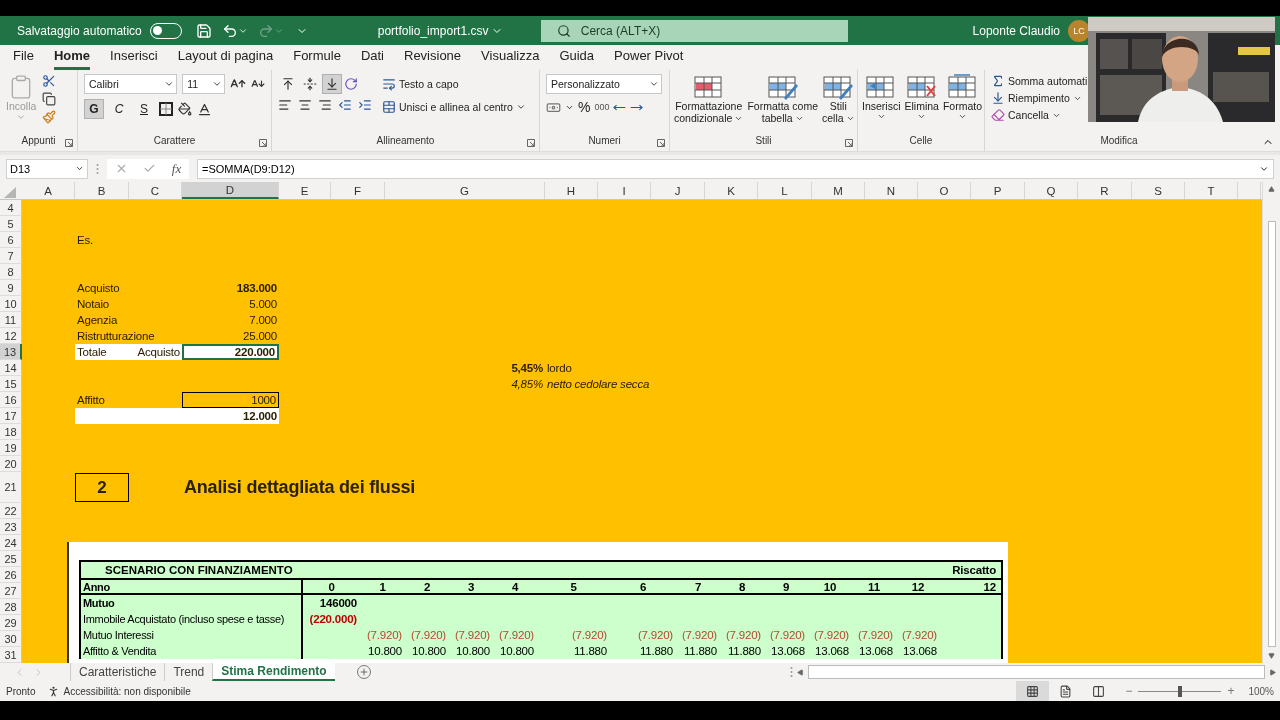 This screenshot has height=720, width=1280. Describe the element at coordinates (49, 81) in the screenshot. I see `scissors-icon` at that location.